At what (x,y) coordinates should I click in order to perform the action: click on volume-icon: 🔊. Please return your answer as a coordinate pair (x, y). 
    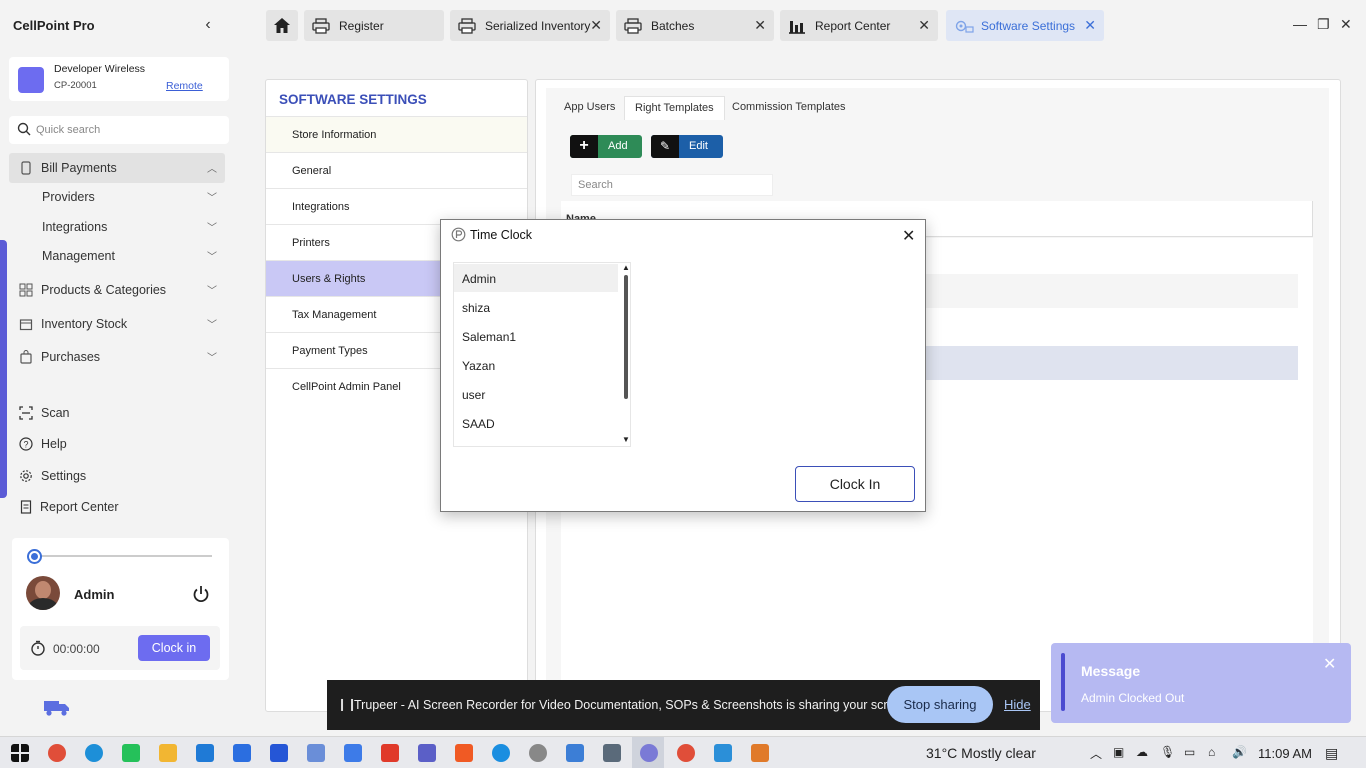
    Looking at the image, I should click on (1239, 752).